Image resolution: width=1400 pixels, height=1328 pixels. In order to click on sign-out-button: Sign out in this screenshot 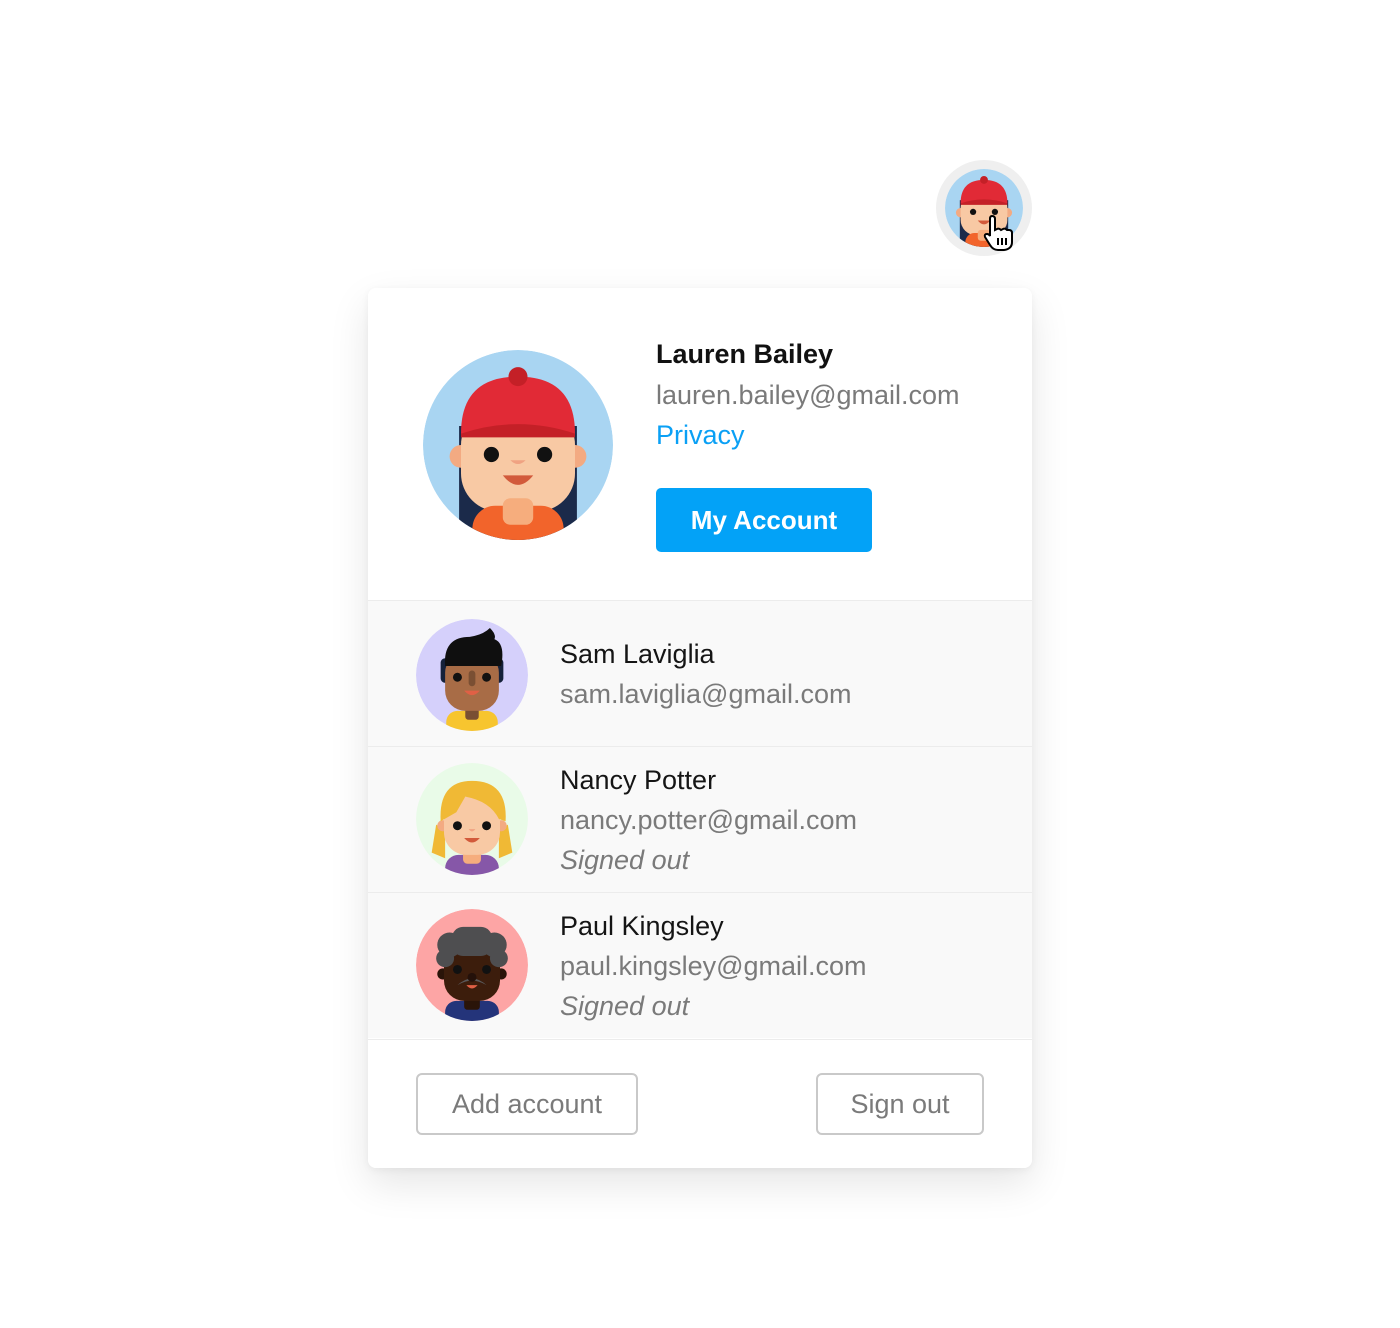, I will do `click(900, 1104)`.